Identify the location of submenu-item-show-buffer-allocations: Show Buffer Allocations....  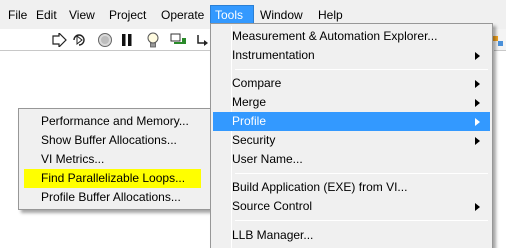
(116, 140).